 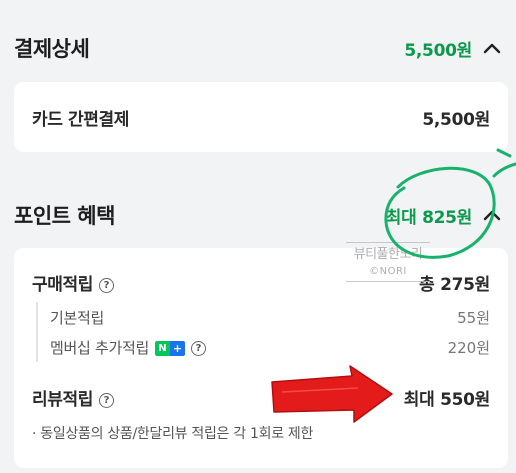 I want to click on review-points-note: · 동일상품의 상품/한달리뷰 적립은 각 1회로 제한, so click(x=173, y=434).